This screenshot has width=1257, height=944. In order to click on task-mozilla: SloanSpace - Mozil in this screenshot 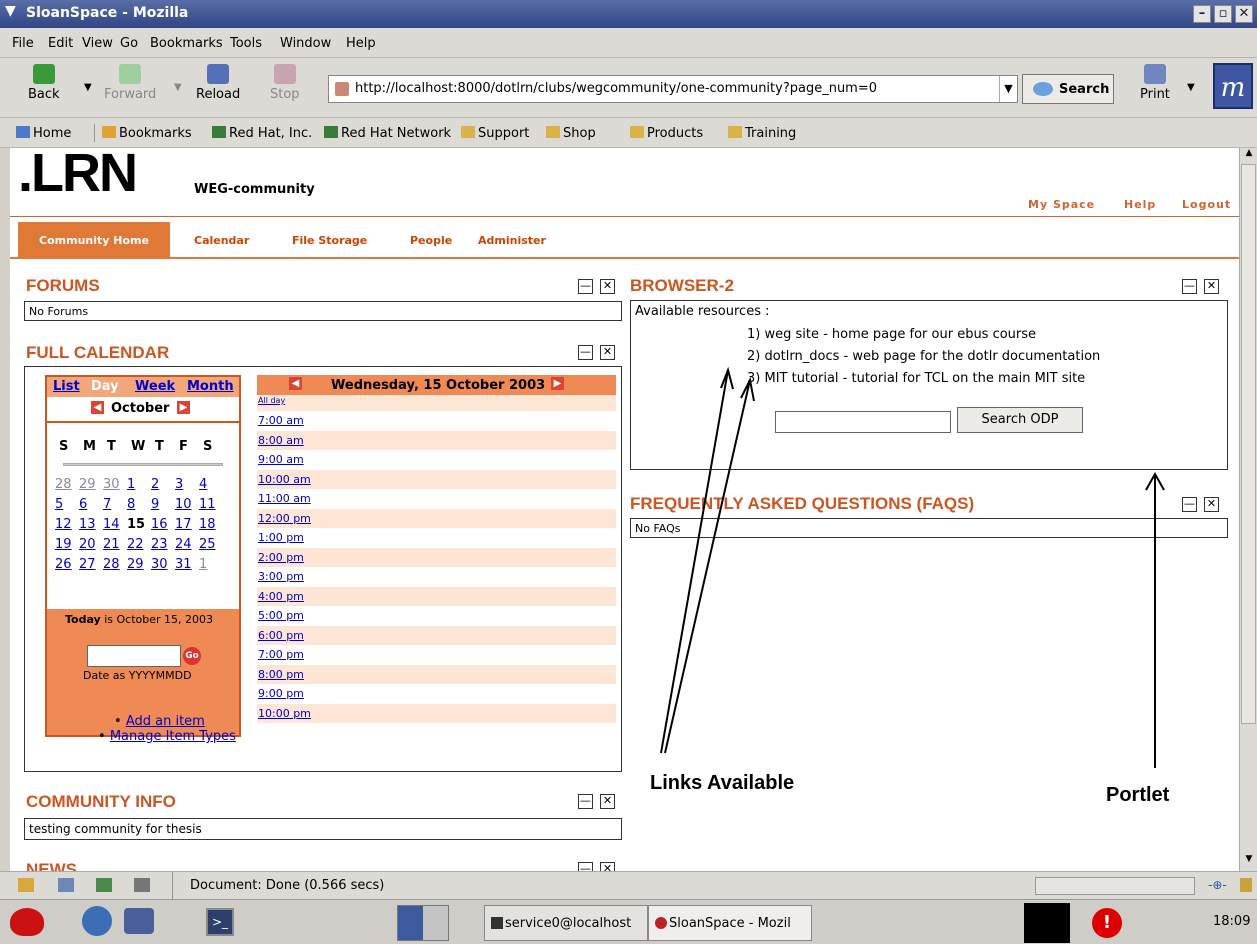, I will do `click(730, 923)`.